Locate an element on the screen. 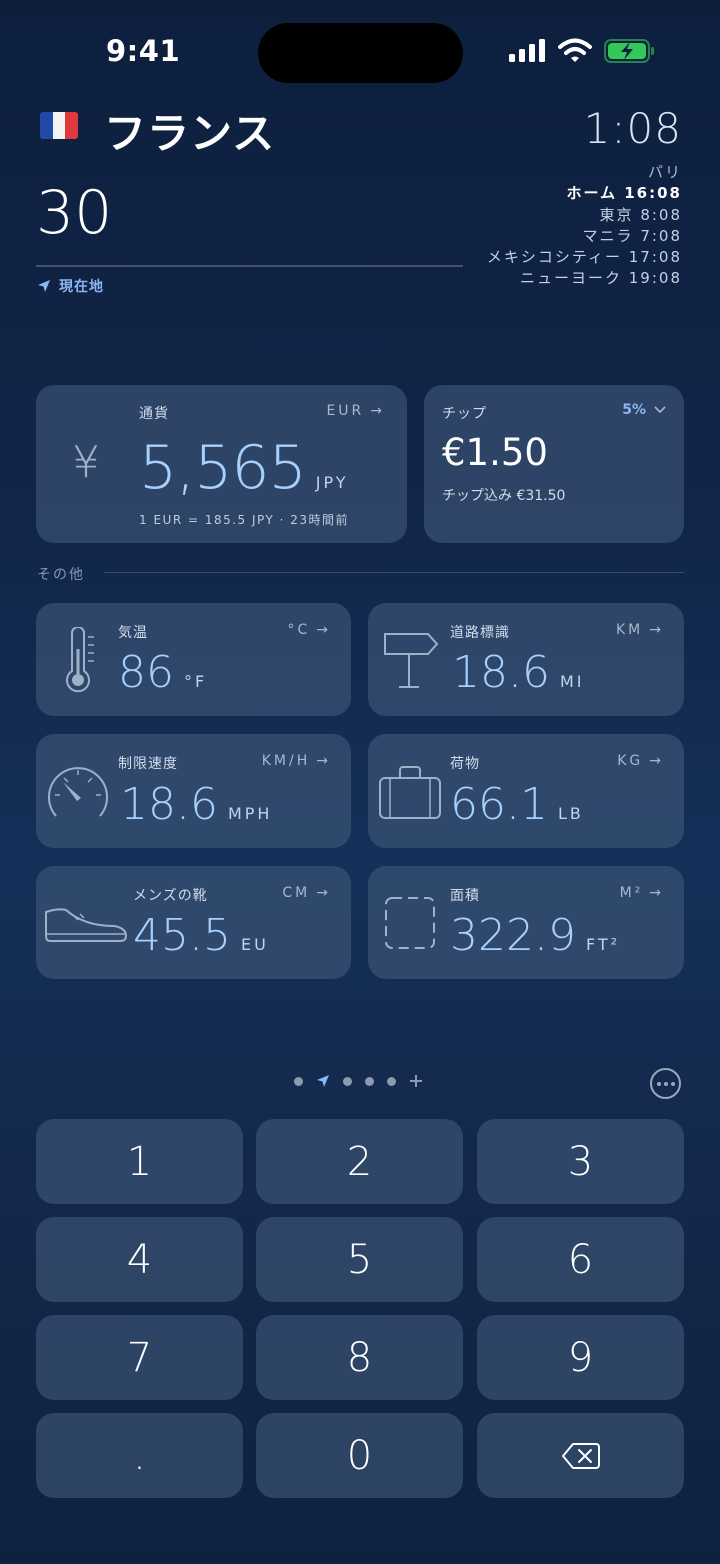  tip-amount: €1.50 is located at coordinates (495, 452).